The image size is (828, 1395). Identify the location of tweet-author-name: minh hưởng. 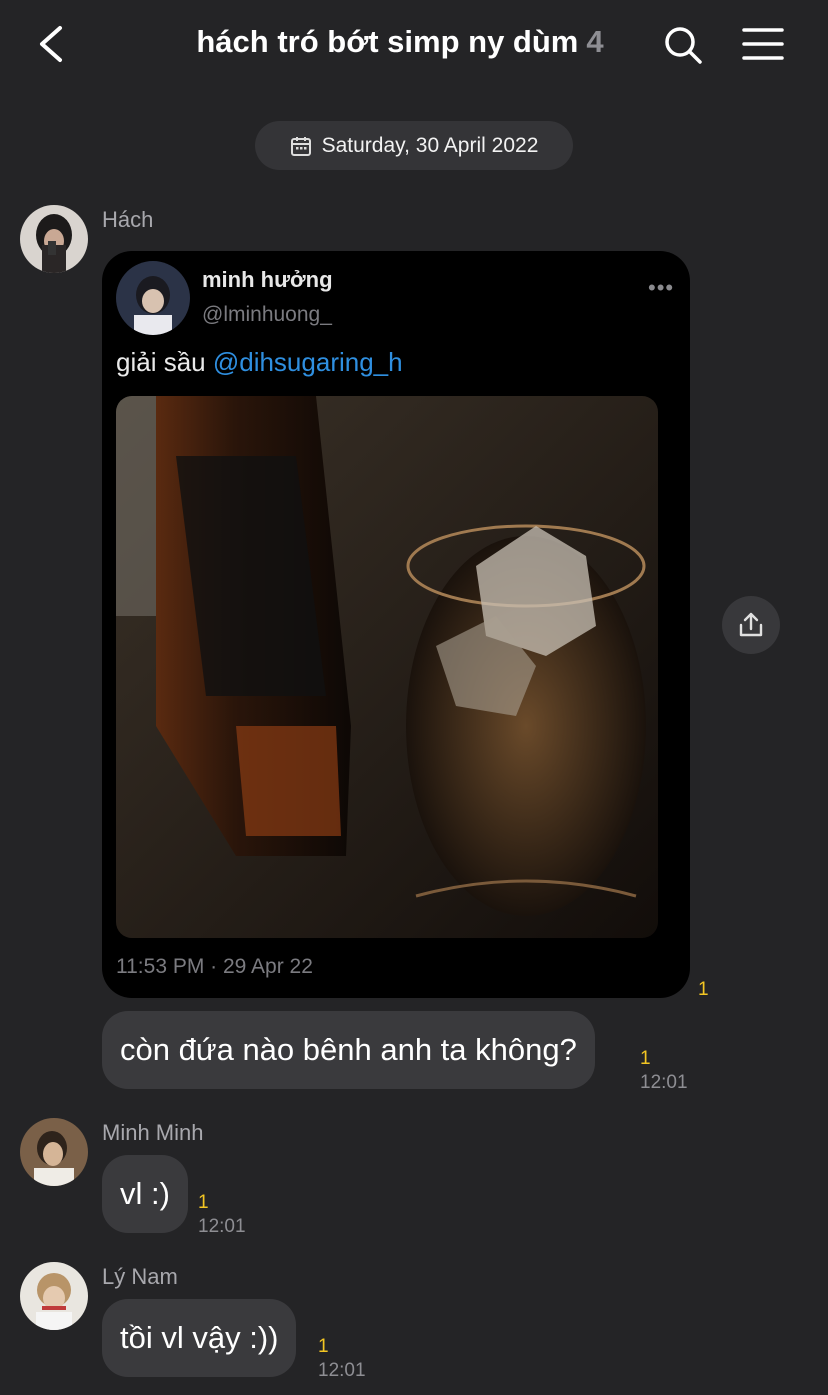
(267, 279).